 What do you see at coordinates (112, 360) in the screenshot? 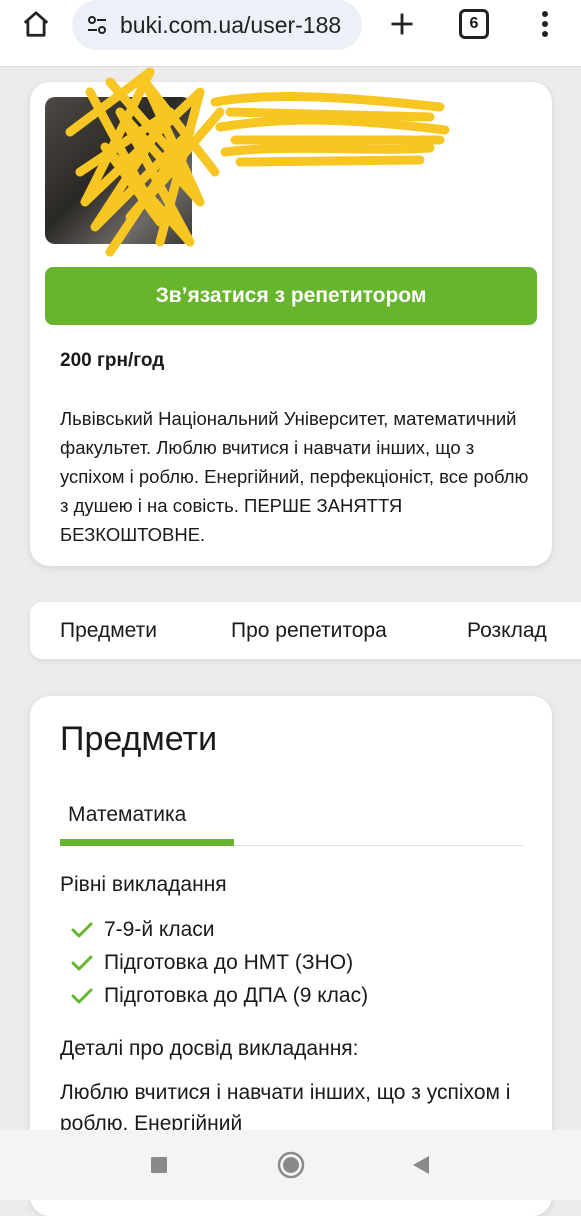
I see `price-per-hour: 200 грн/год` at bounding box center [112, 360].